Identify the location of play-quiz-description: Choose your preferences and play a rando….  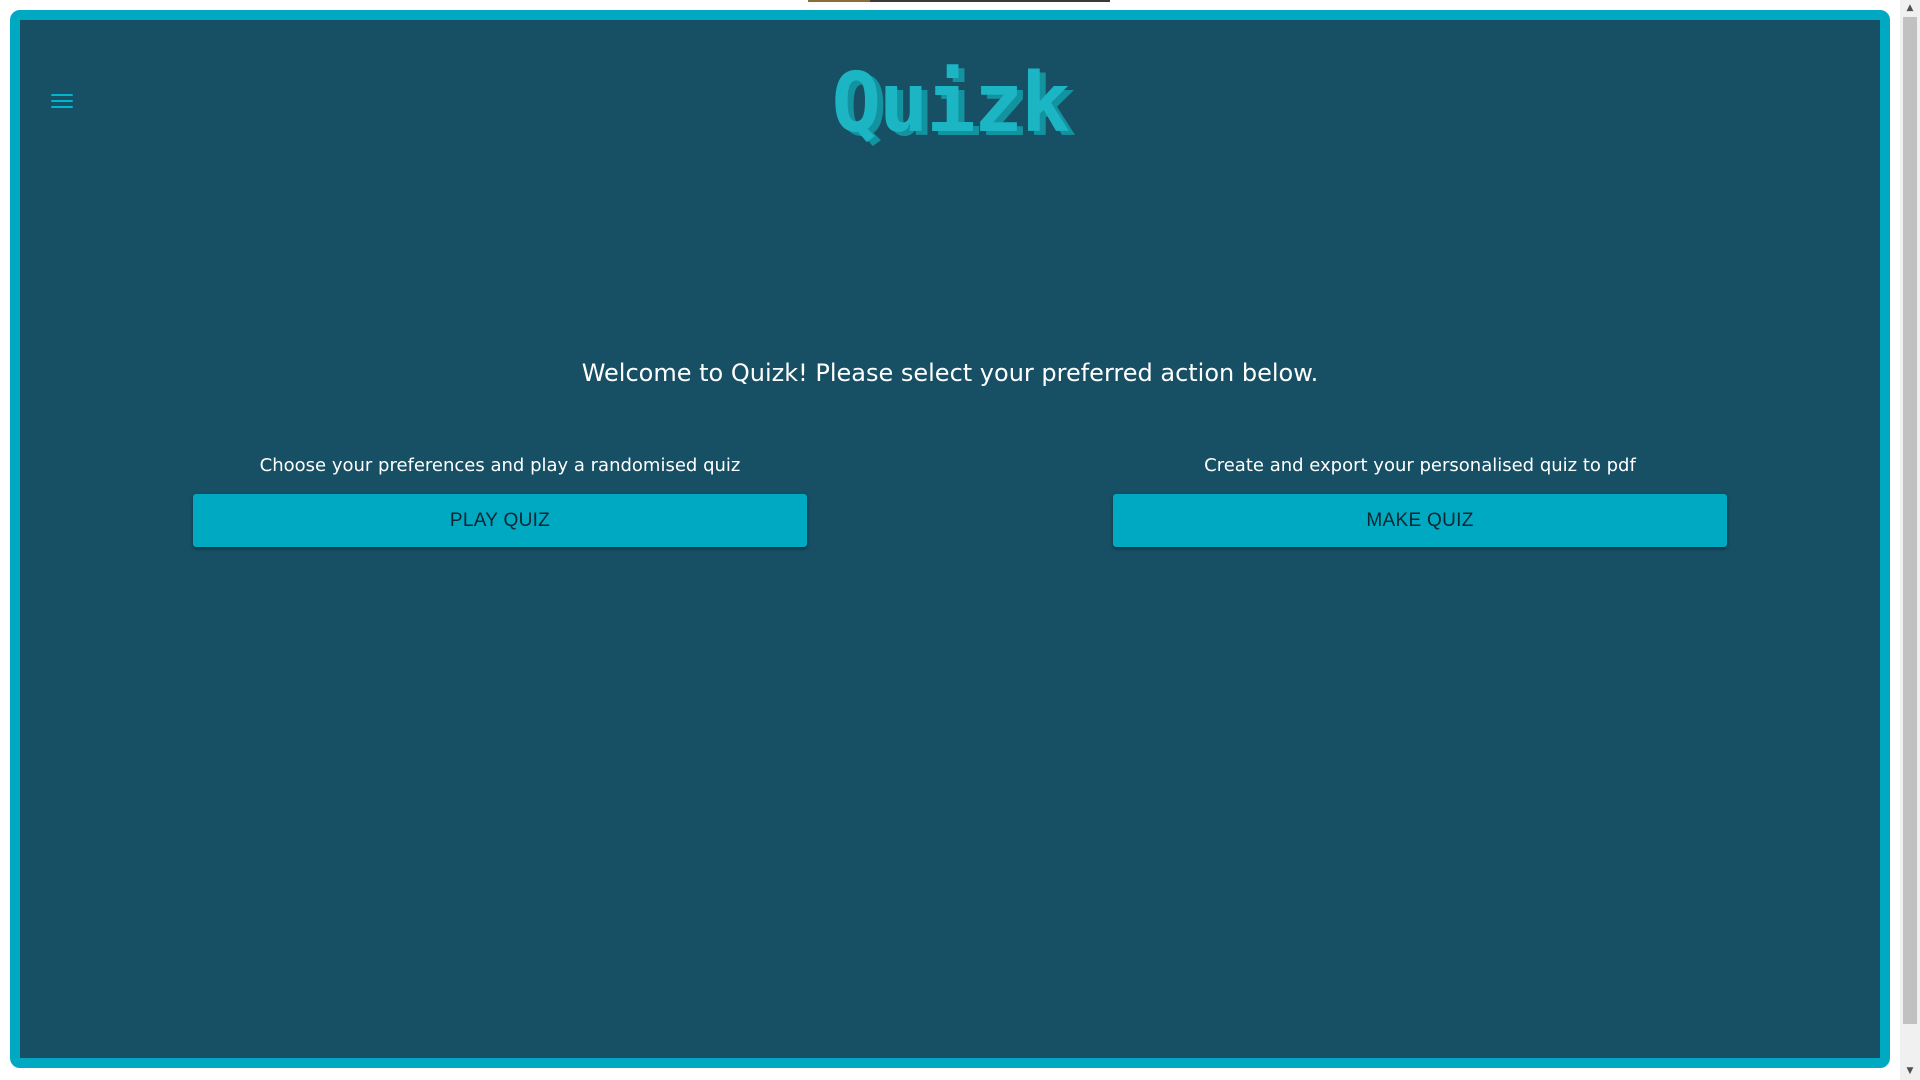
(500, 465).